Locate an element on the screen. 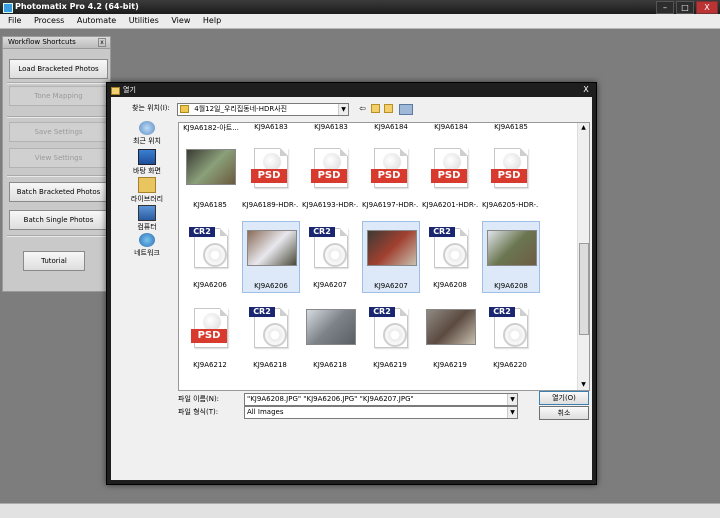 Image resolution: width=720 pixels, height=518 pixels. place-computer: 컴퓨터 is located at coordinates (147, 218).